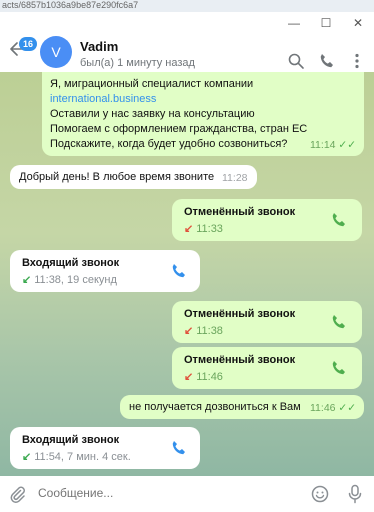  Describe the element at coordinates (267, 368) in the screenshot. I see `call-message: Отменённый звонок ↙ 11:46` at that location.